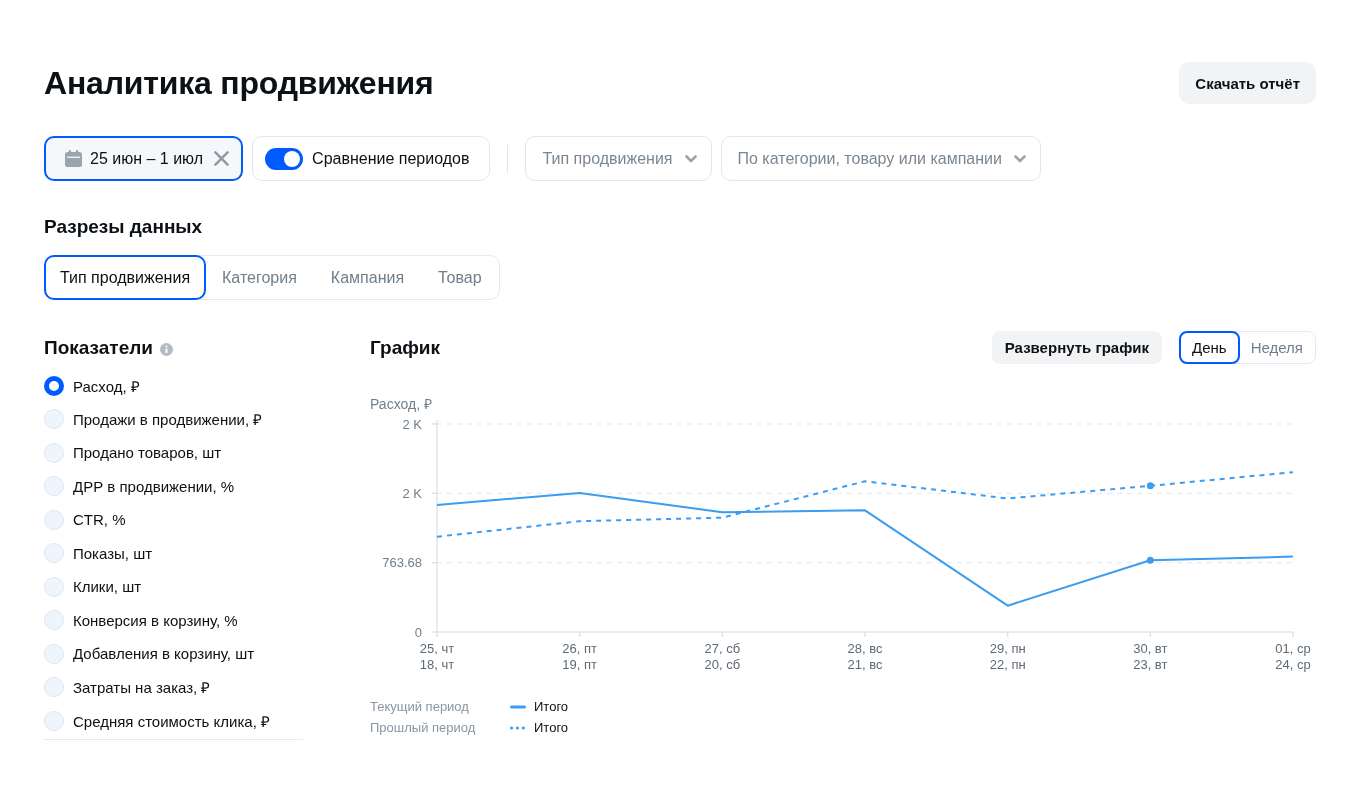 This screenshot has width=1360, height=802. I want to click on calendar-icon, so click(73, 158).